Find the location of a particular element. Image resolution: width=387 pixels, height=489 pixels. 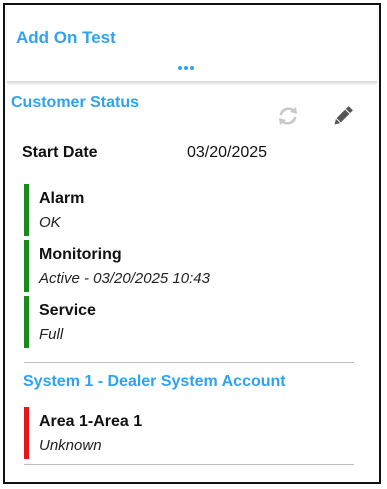

area-status: Unknown is located at coordinates (70, 445).